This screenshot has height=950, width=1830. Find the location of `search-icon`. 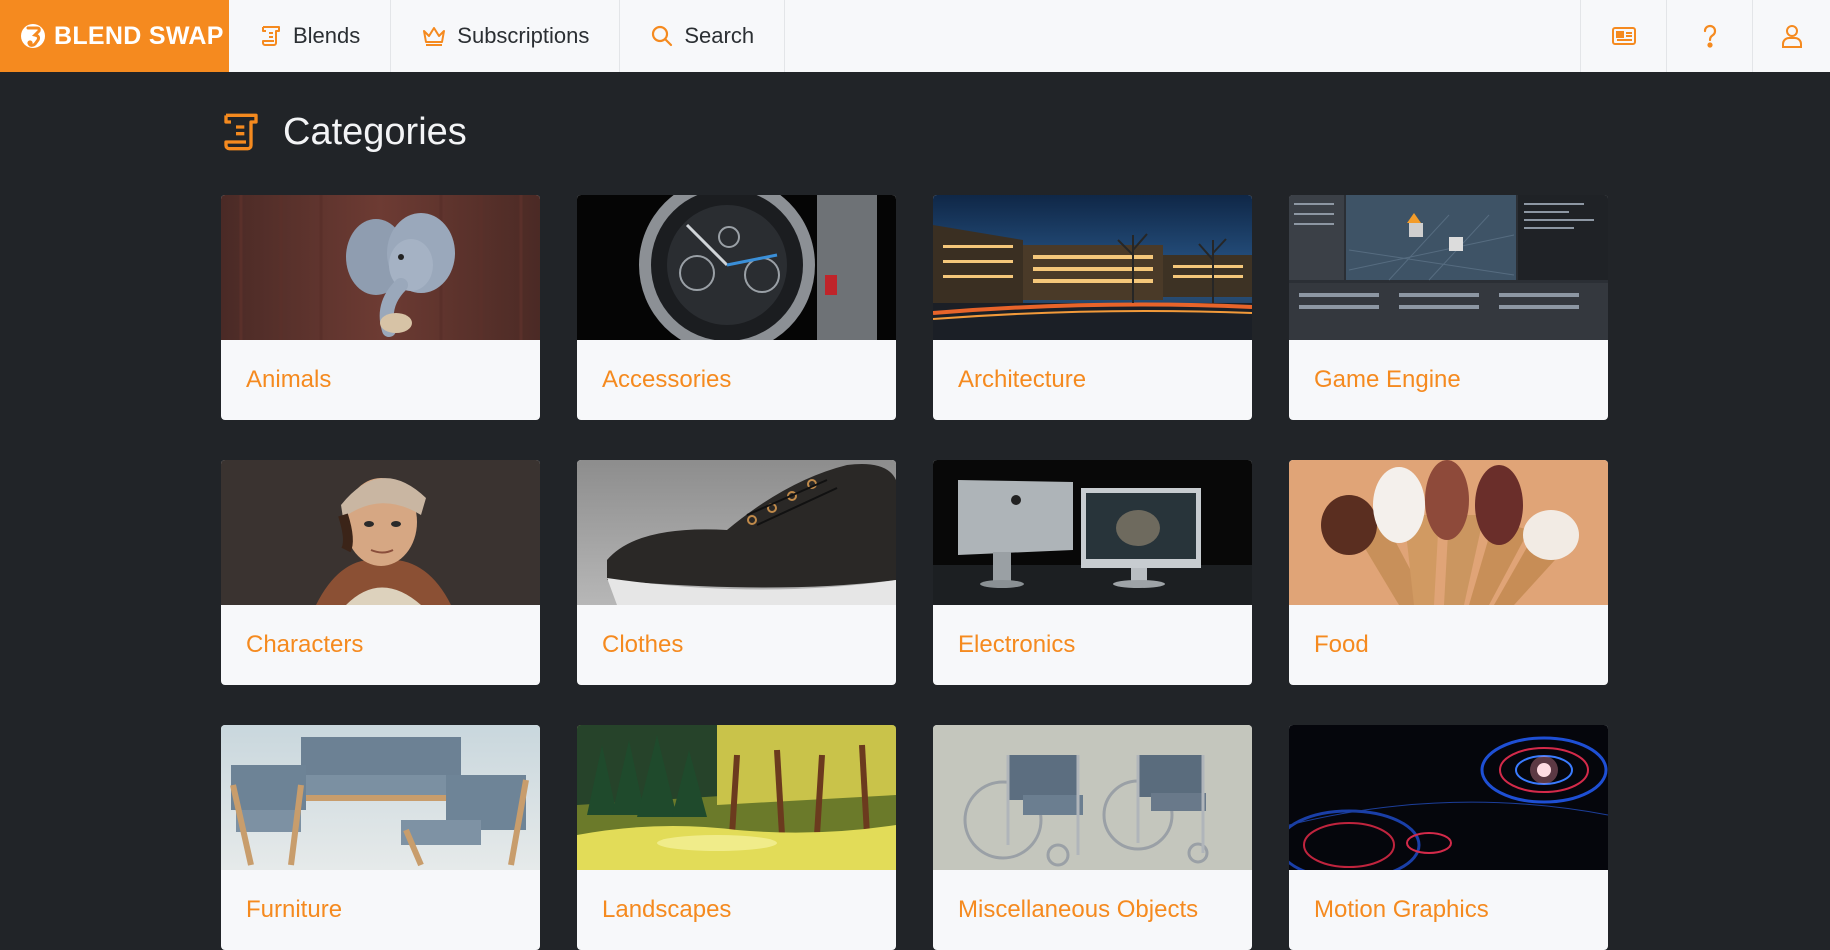

search-icon is located at coordinates (662, 36).